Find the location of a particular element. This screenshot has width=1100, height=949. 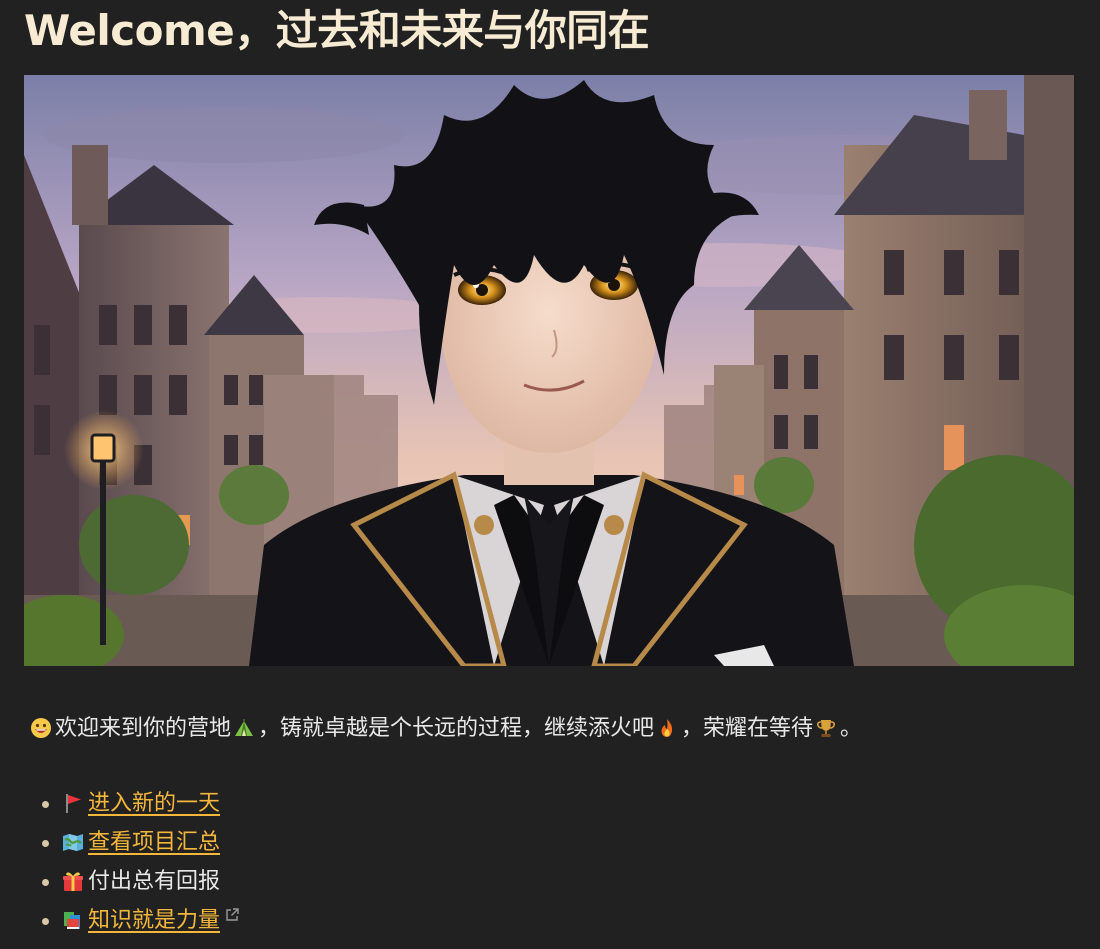

books-icon is located at coordinates (73, 920).